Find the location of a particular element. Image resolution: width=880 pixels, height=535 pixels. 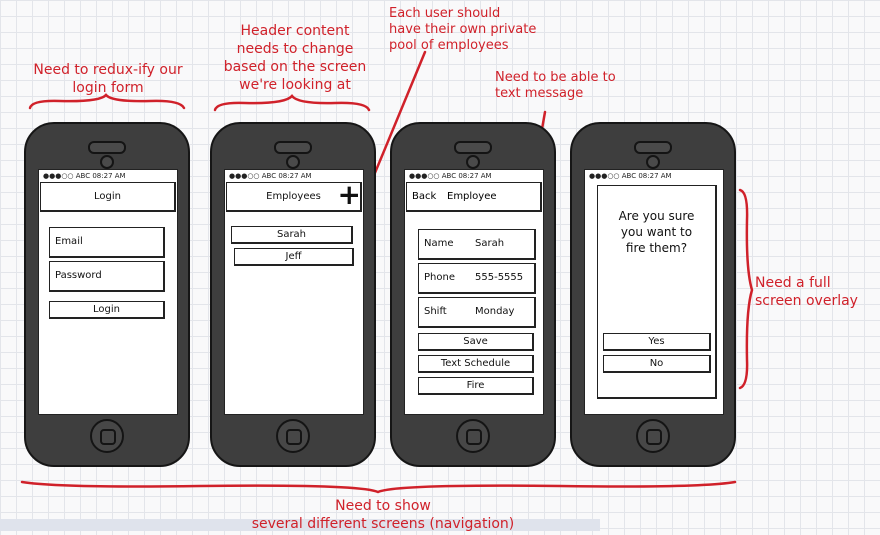

header-employee: Back Employee is located at coordinates (474, 197).